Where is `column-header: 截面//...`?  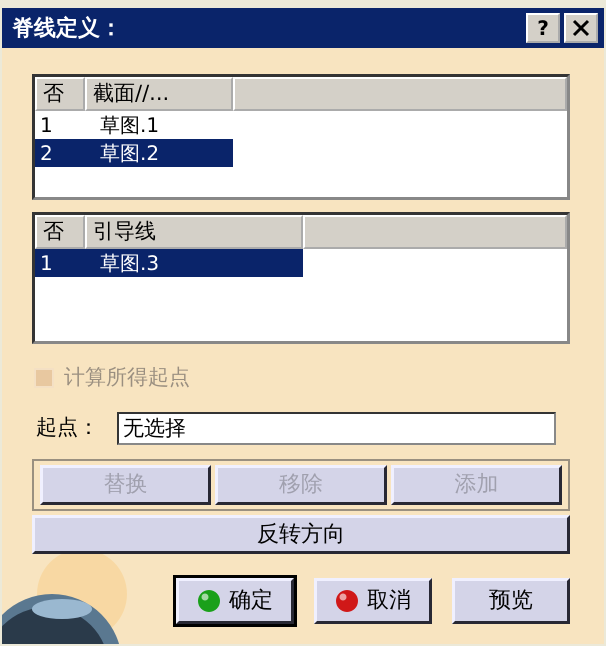 column-header: 截面//... is located at coordinates (159, 94).